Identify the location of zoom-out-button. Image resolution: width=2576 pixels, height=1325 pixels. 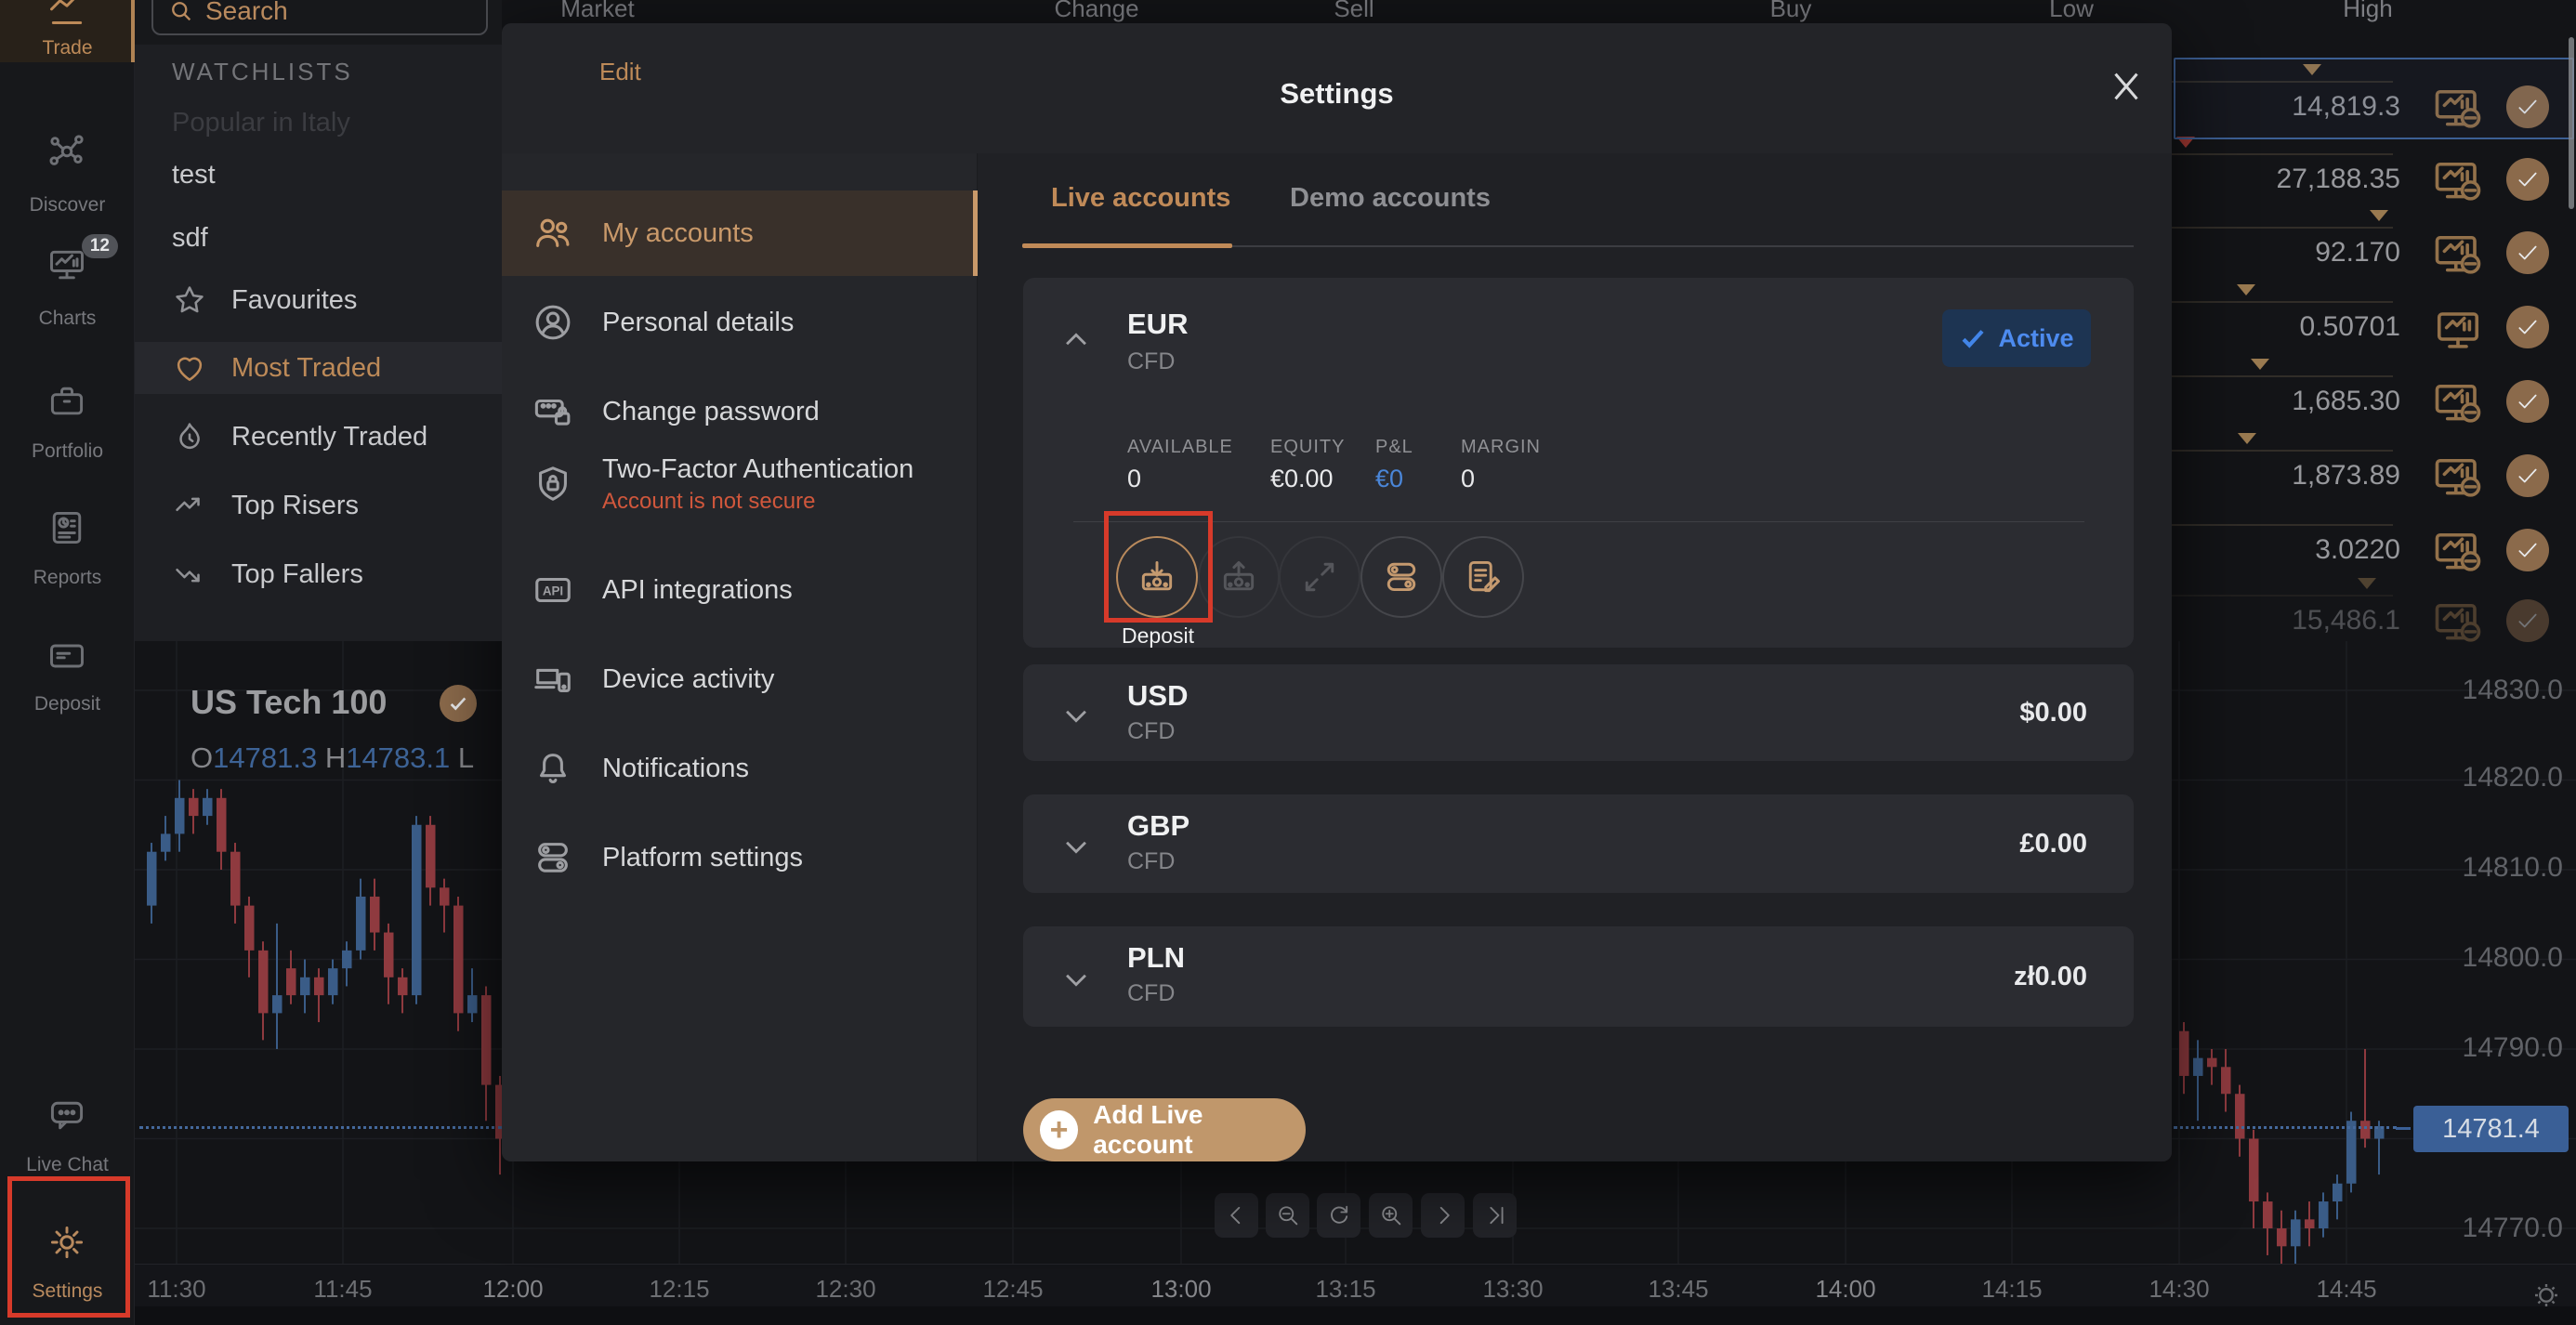
(1287, 1215).